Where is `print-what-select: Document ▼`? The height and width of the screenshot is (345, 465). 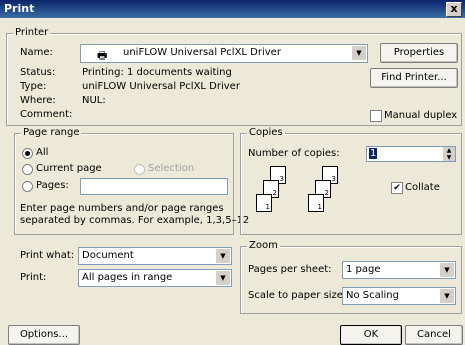 print-what-select: Document ▼ is located at coordinates (155, 256).